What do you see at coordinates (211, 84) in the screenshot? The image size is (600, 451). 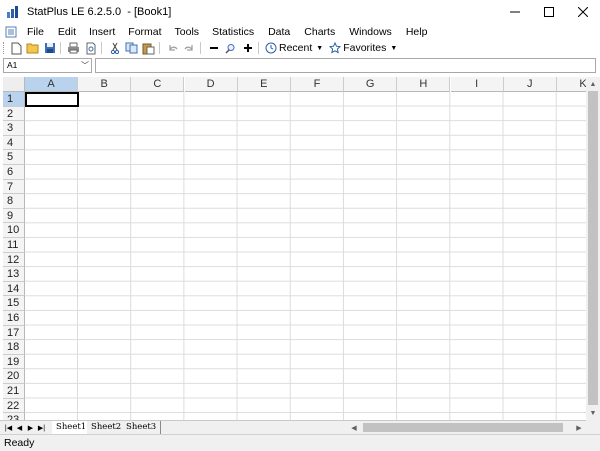 I see `column-header-d: D` at bounding box center [211, 84].